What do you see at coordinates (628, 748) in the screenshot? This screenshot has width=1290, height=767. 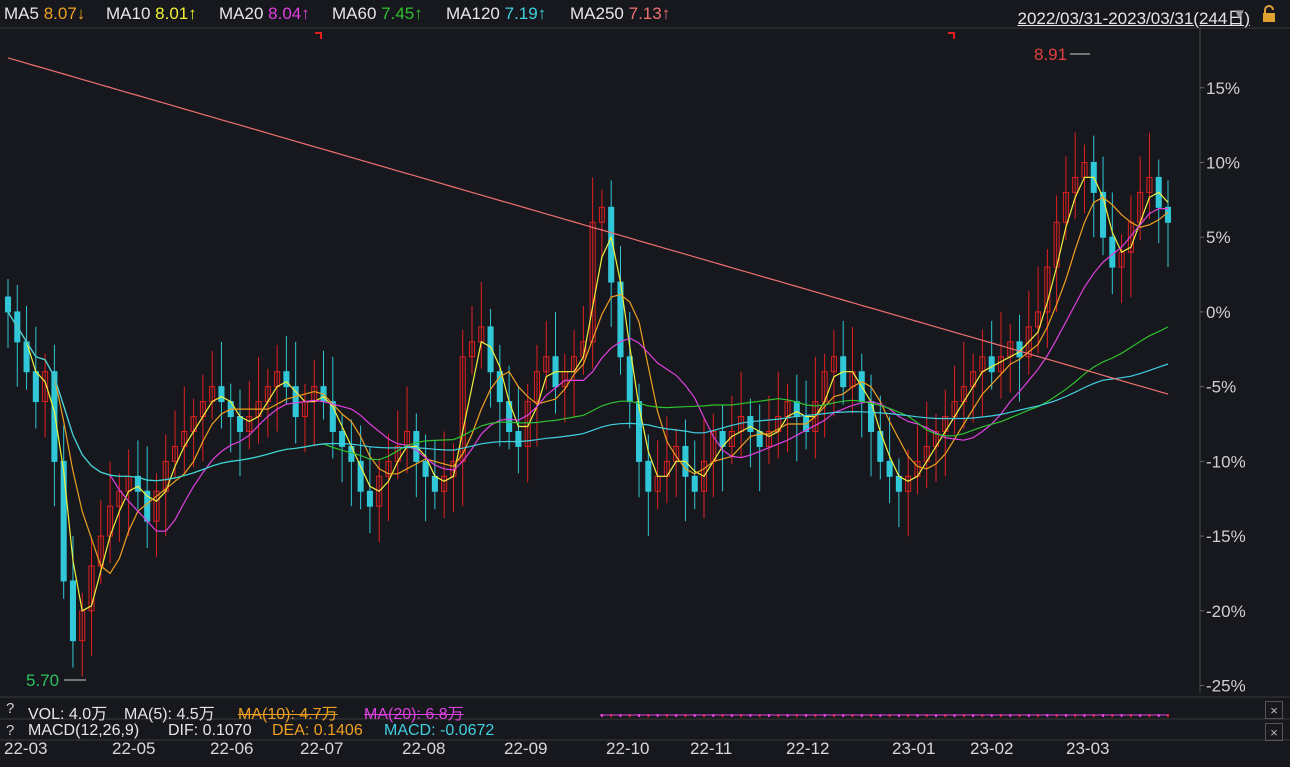 I see `x-tick-label: 22-10` at bounding box center [628, 748].